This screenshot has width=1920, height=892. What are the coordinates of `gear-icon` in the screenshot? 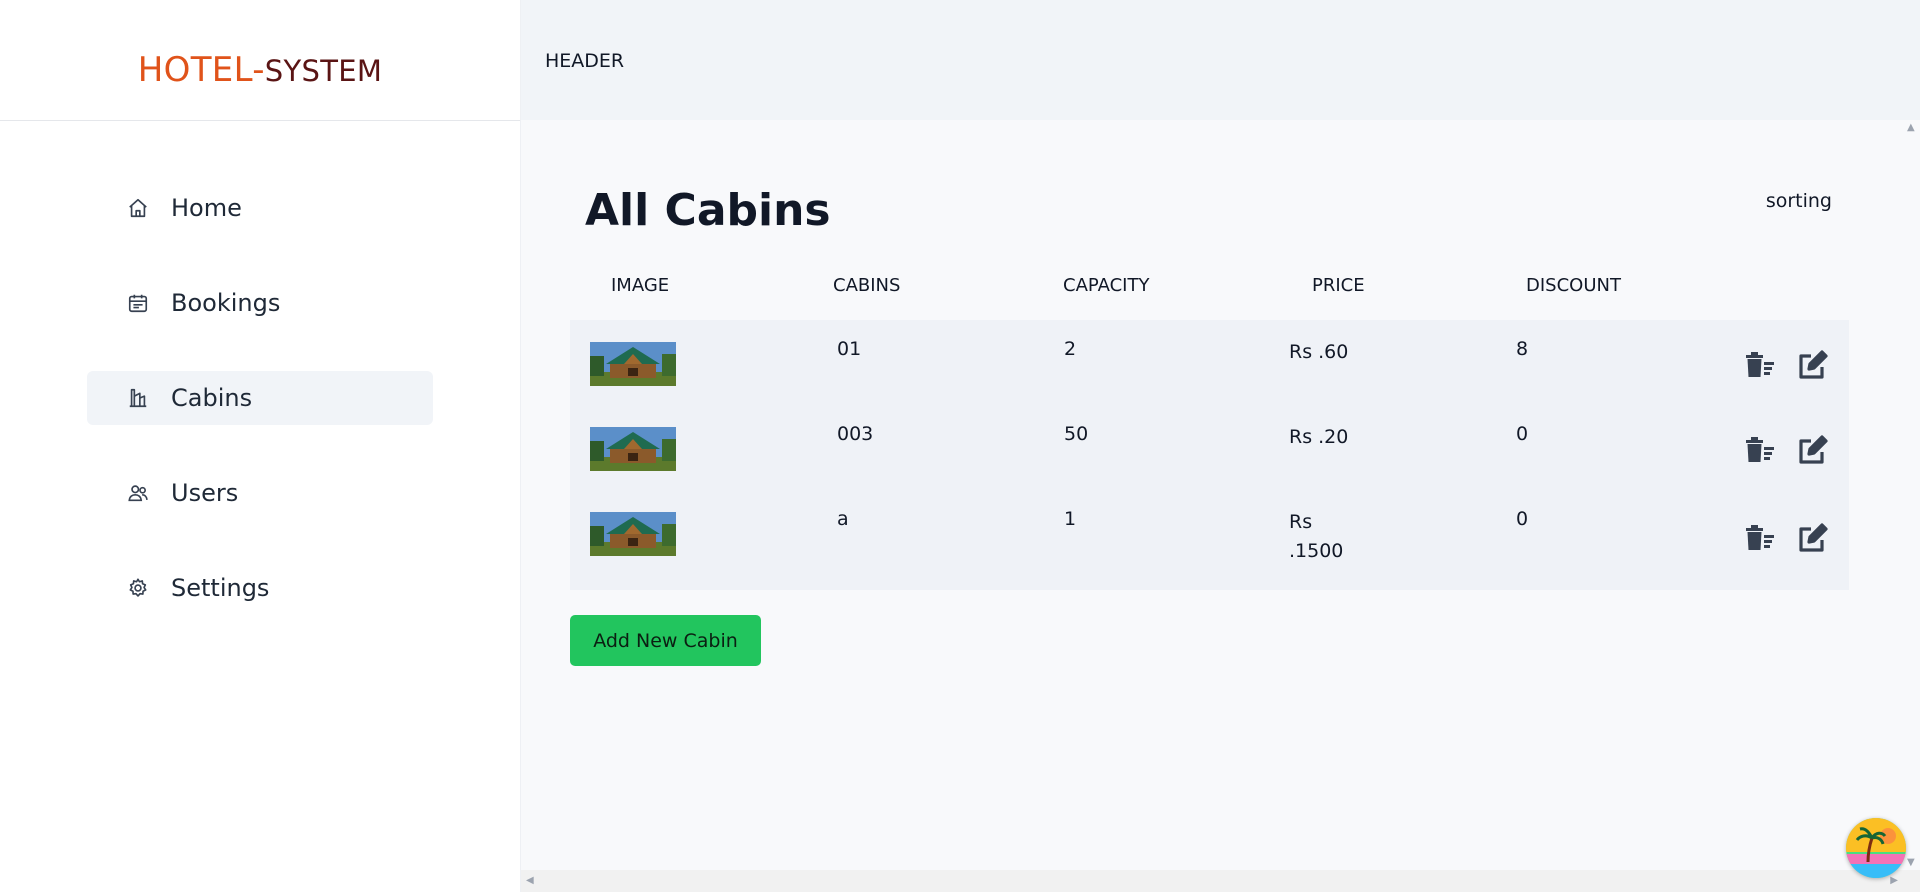 It's located at (138, 588).